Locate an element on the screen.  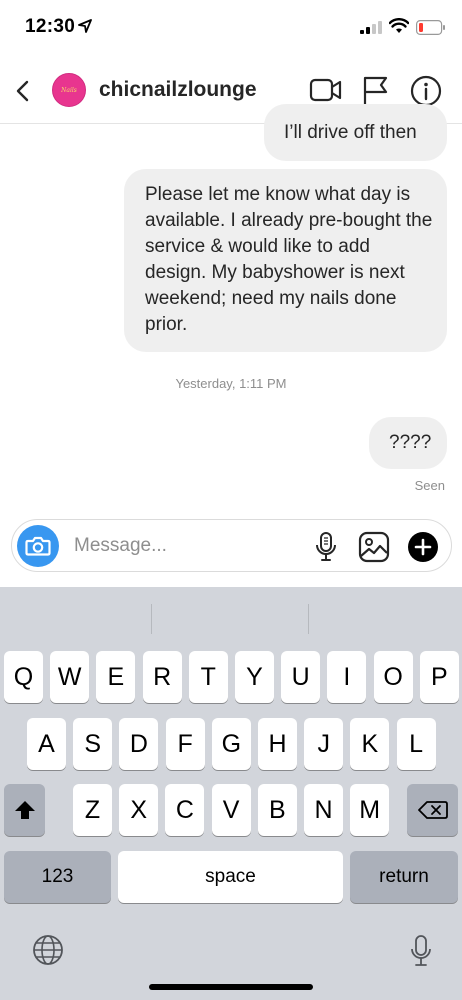
key-m: M is located at coordinates (370, 810).